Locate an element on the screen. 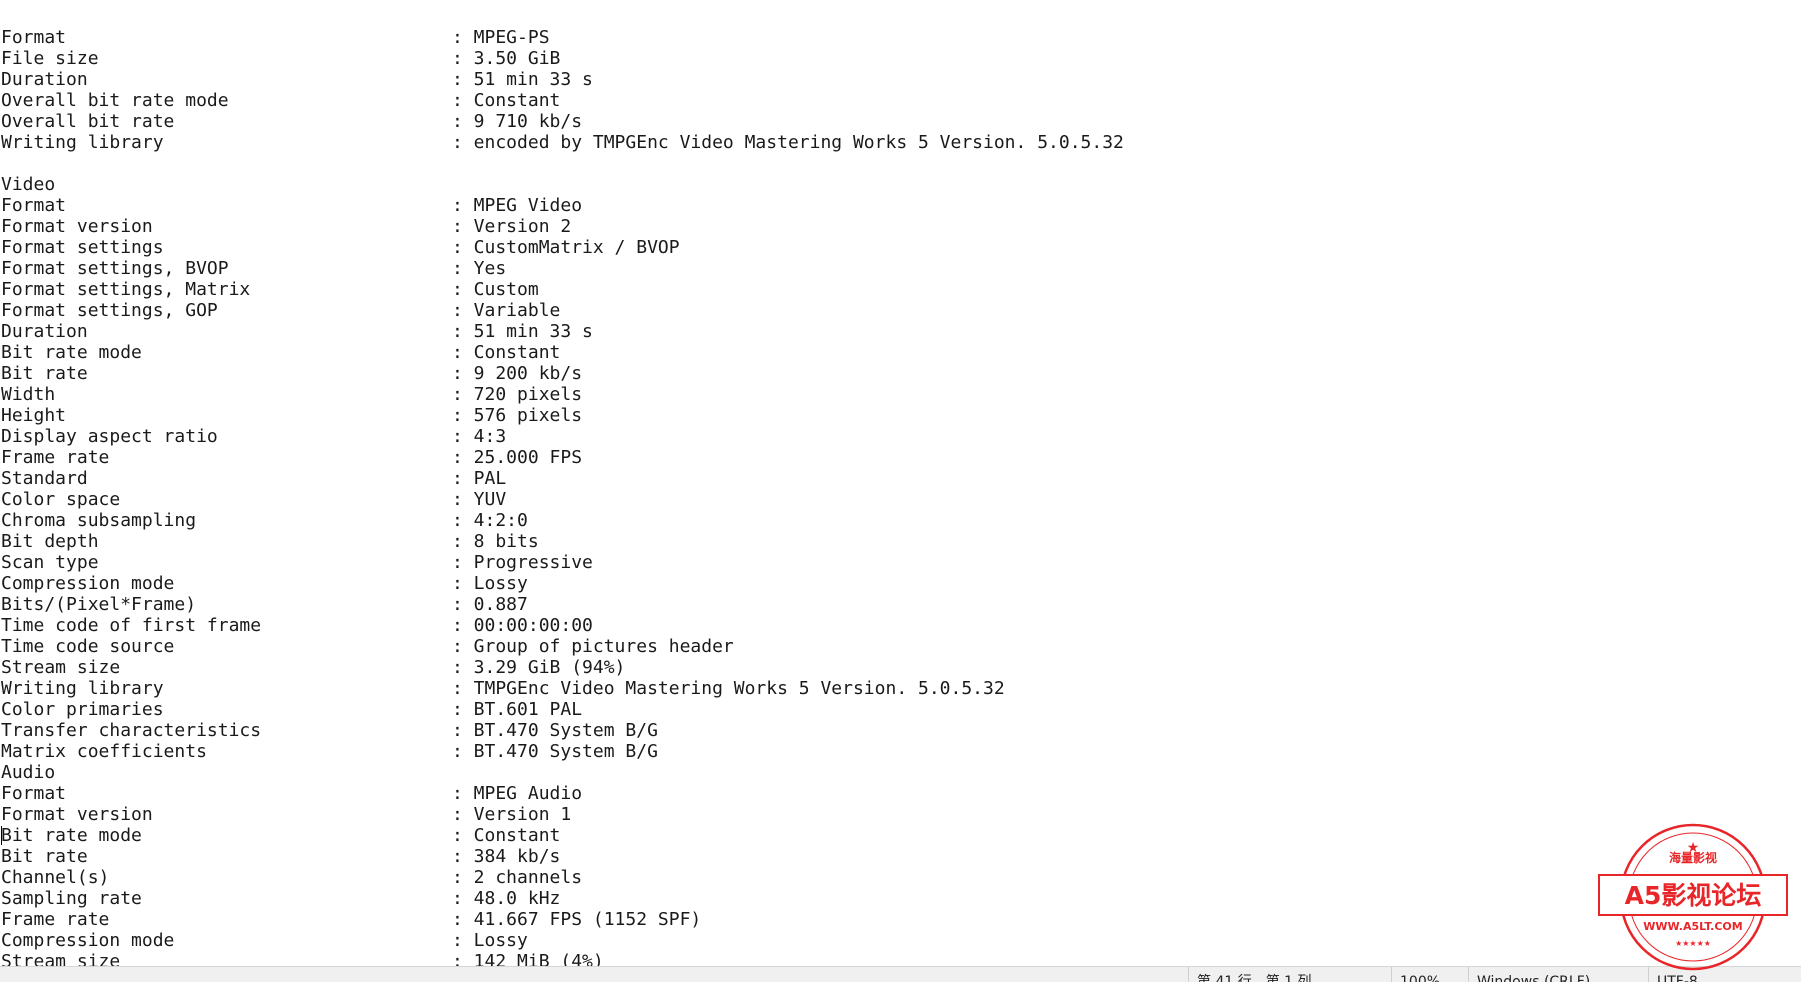  field-value: : CustomMatrix / BVOP is located at coordinates (566, 247).